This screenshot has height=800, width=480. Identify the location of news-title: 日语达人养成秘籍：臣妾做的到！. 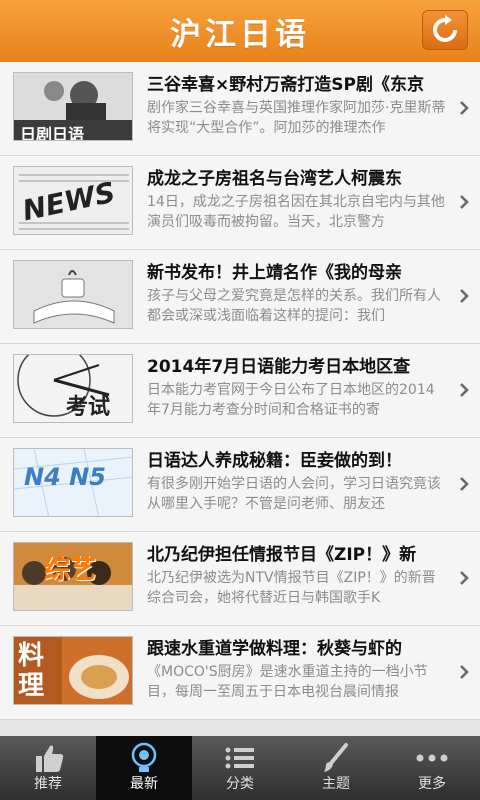
(274, 461).